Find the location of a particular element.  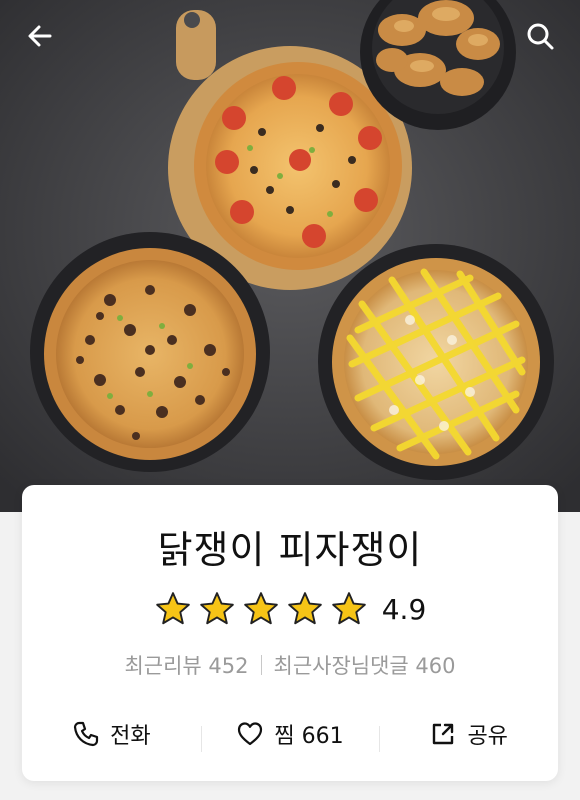

like-button: 찜 661 is located at coordinates (290, 735).